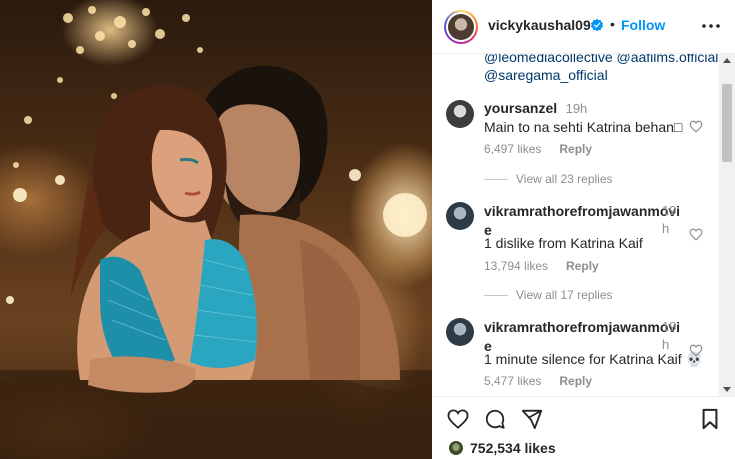 This screenshot has height=459, width=735. Describe the element at coordinates (512, 149) in the screenshot. I see `comment-like-count: 6,497 likes` at that location.